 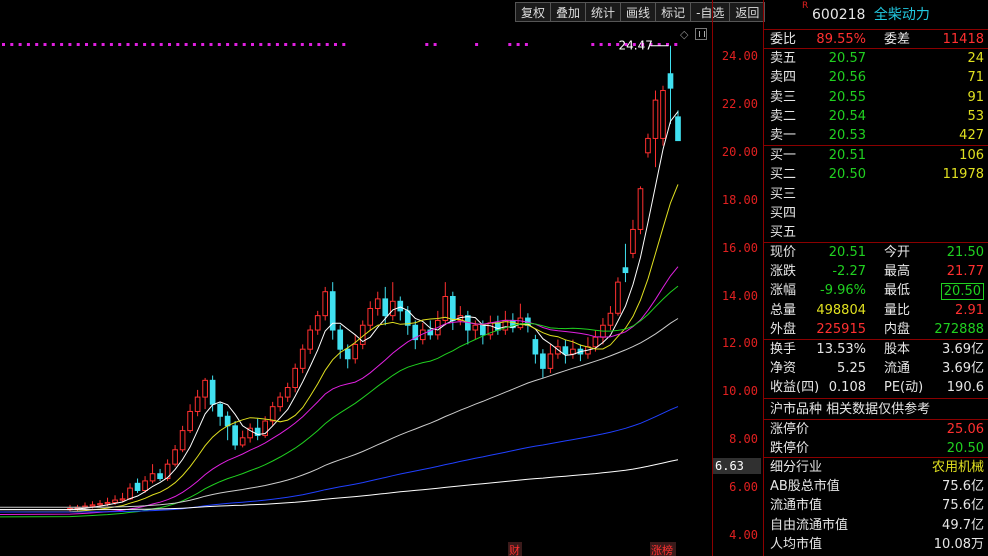 I want to click on mark-button: 标记, so click(x=673, y=12).